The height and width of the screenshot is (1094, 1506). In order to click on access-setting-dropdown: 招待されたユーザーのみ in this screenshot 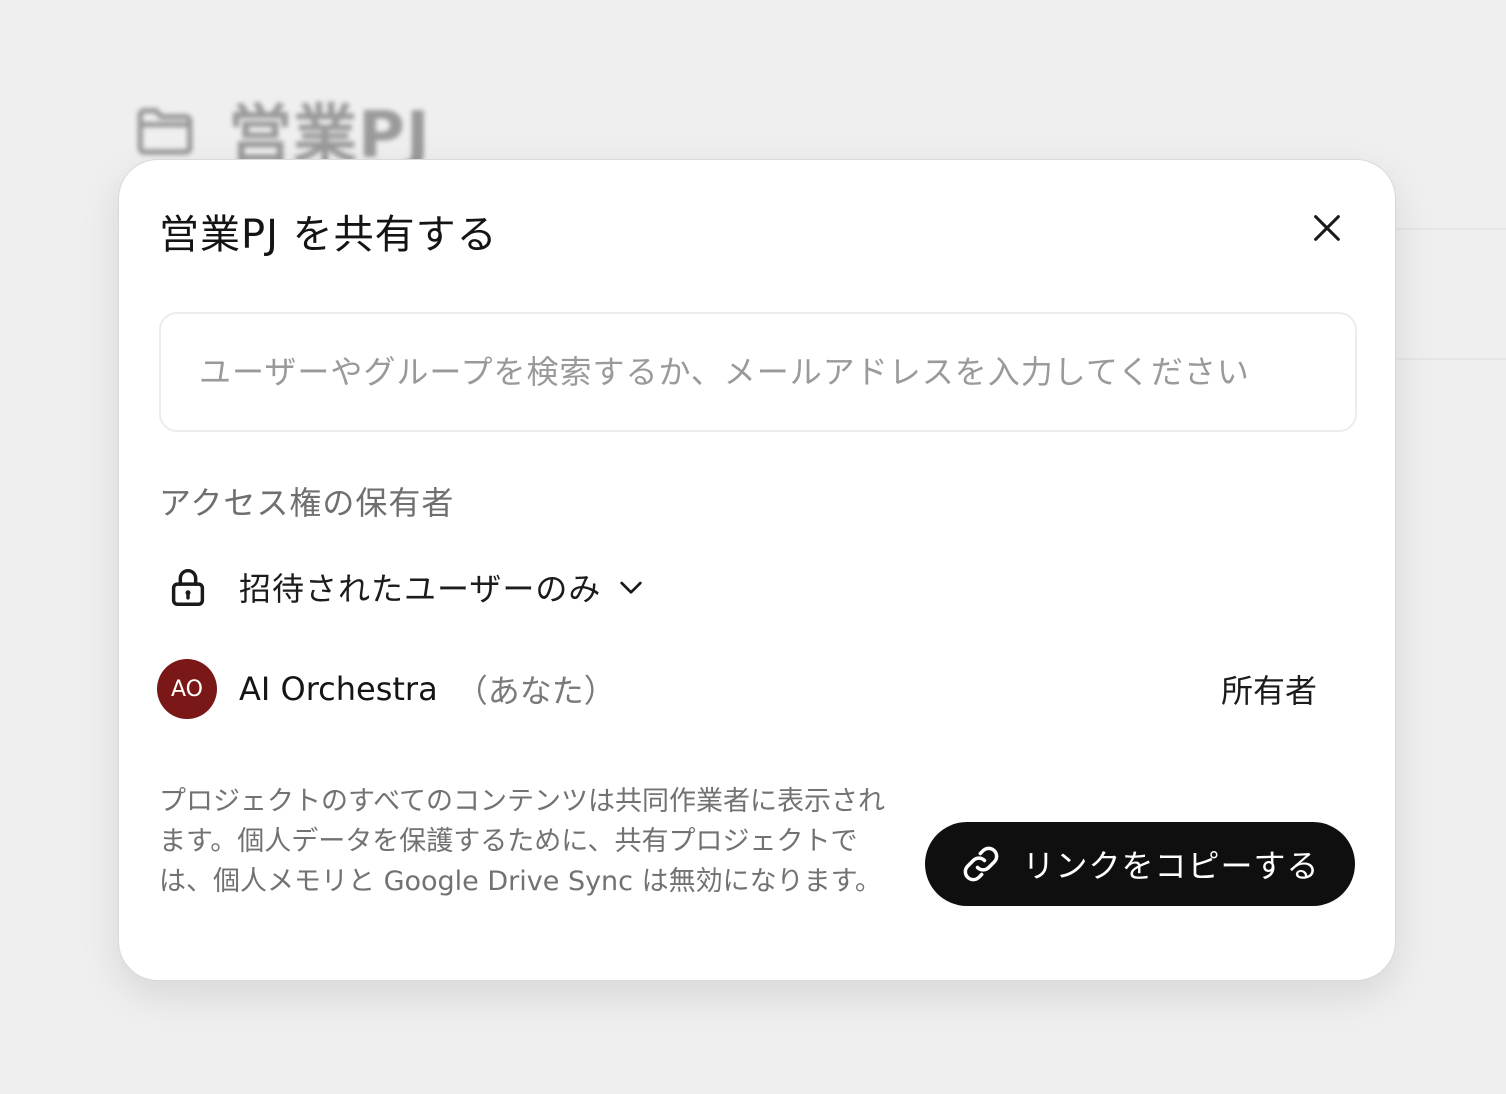, I will do `click(406, 587)`.